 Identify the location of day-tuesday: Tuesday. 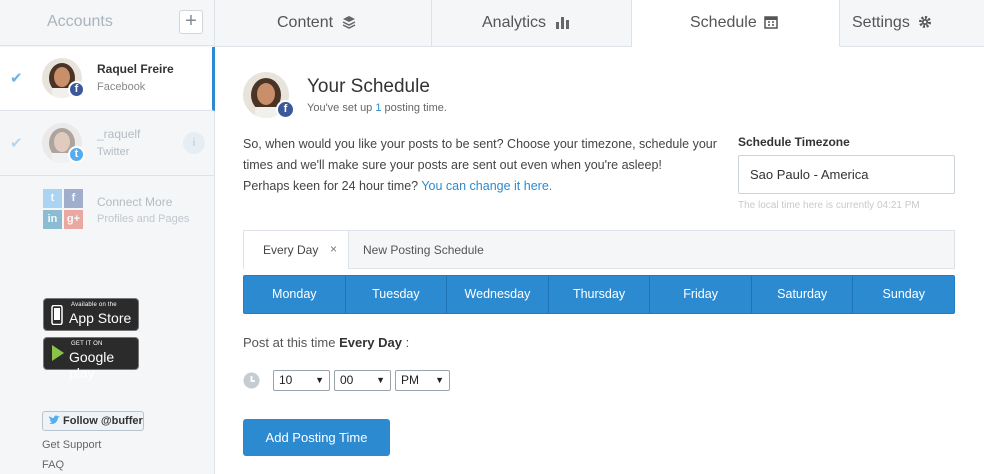
(397, 294).